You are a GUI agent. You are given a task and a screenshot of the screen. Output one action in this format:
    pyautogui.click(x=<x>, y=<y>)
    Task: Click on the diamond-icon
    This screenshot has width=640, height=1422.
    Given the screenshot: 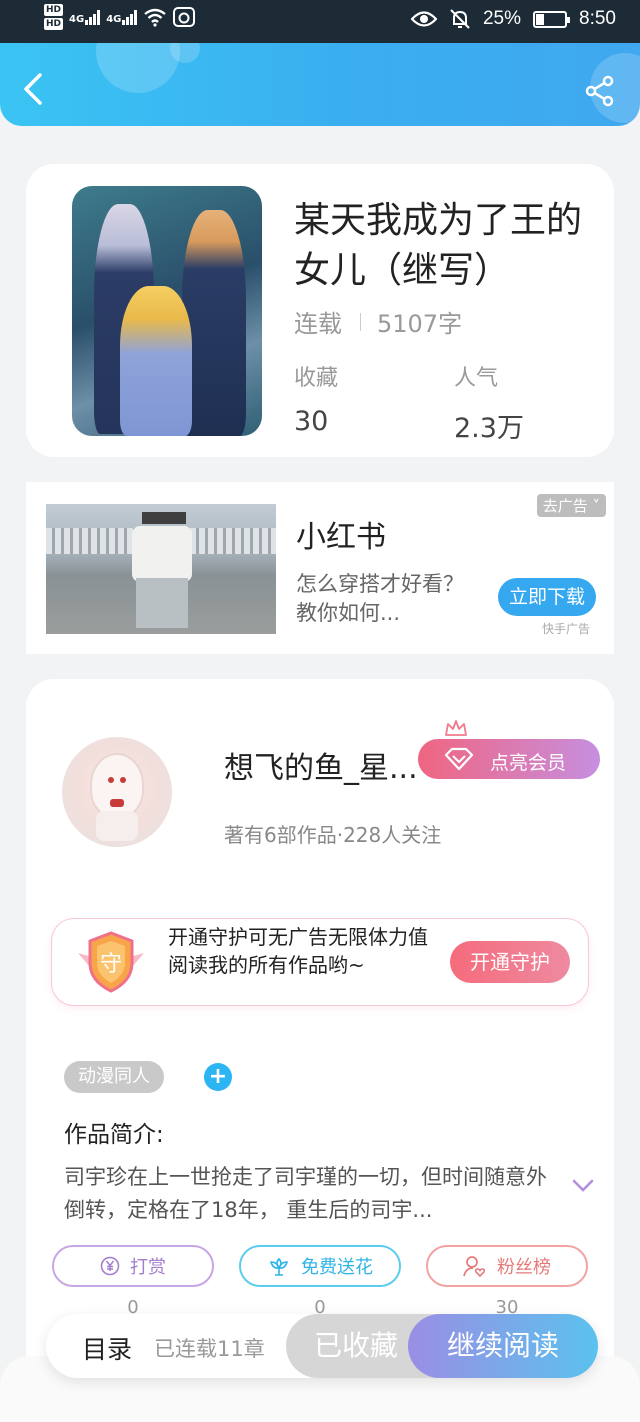 What is the action you would take?
    pyautogui.click(x=459, y=759)
    